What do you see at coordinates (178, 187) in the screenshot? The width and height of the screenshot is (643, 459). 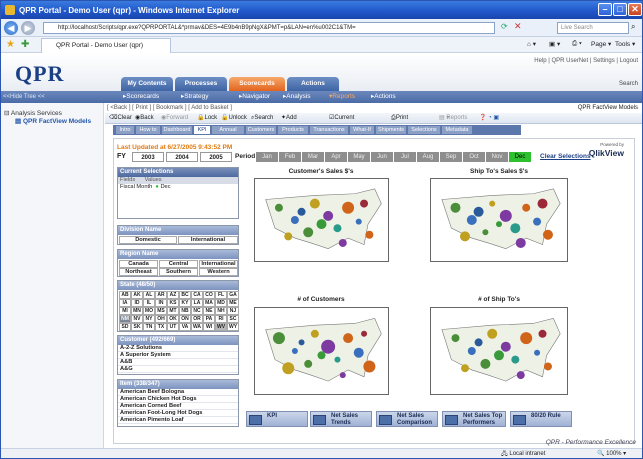 I see `cs-row: Fiscal Month ● Dec` at bounding box center [178, 187].